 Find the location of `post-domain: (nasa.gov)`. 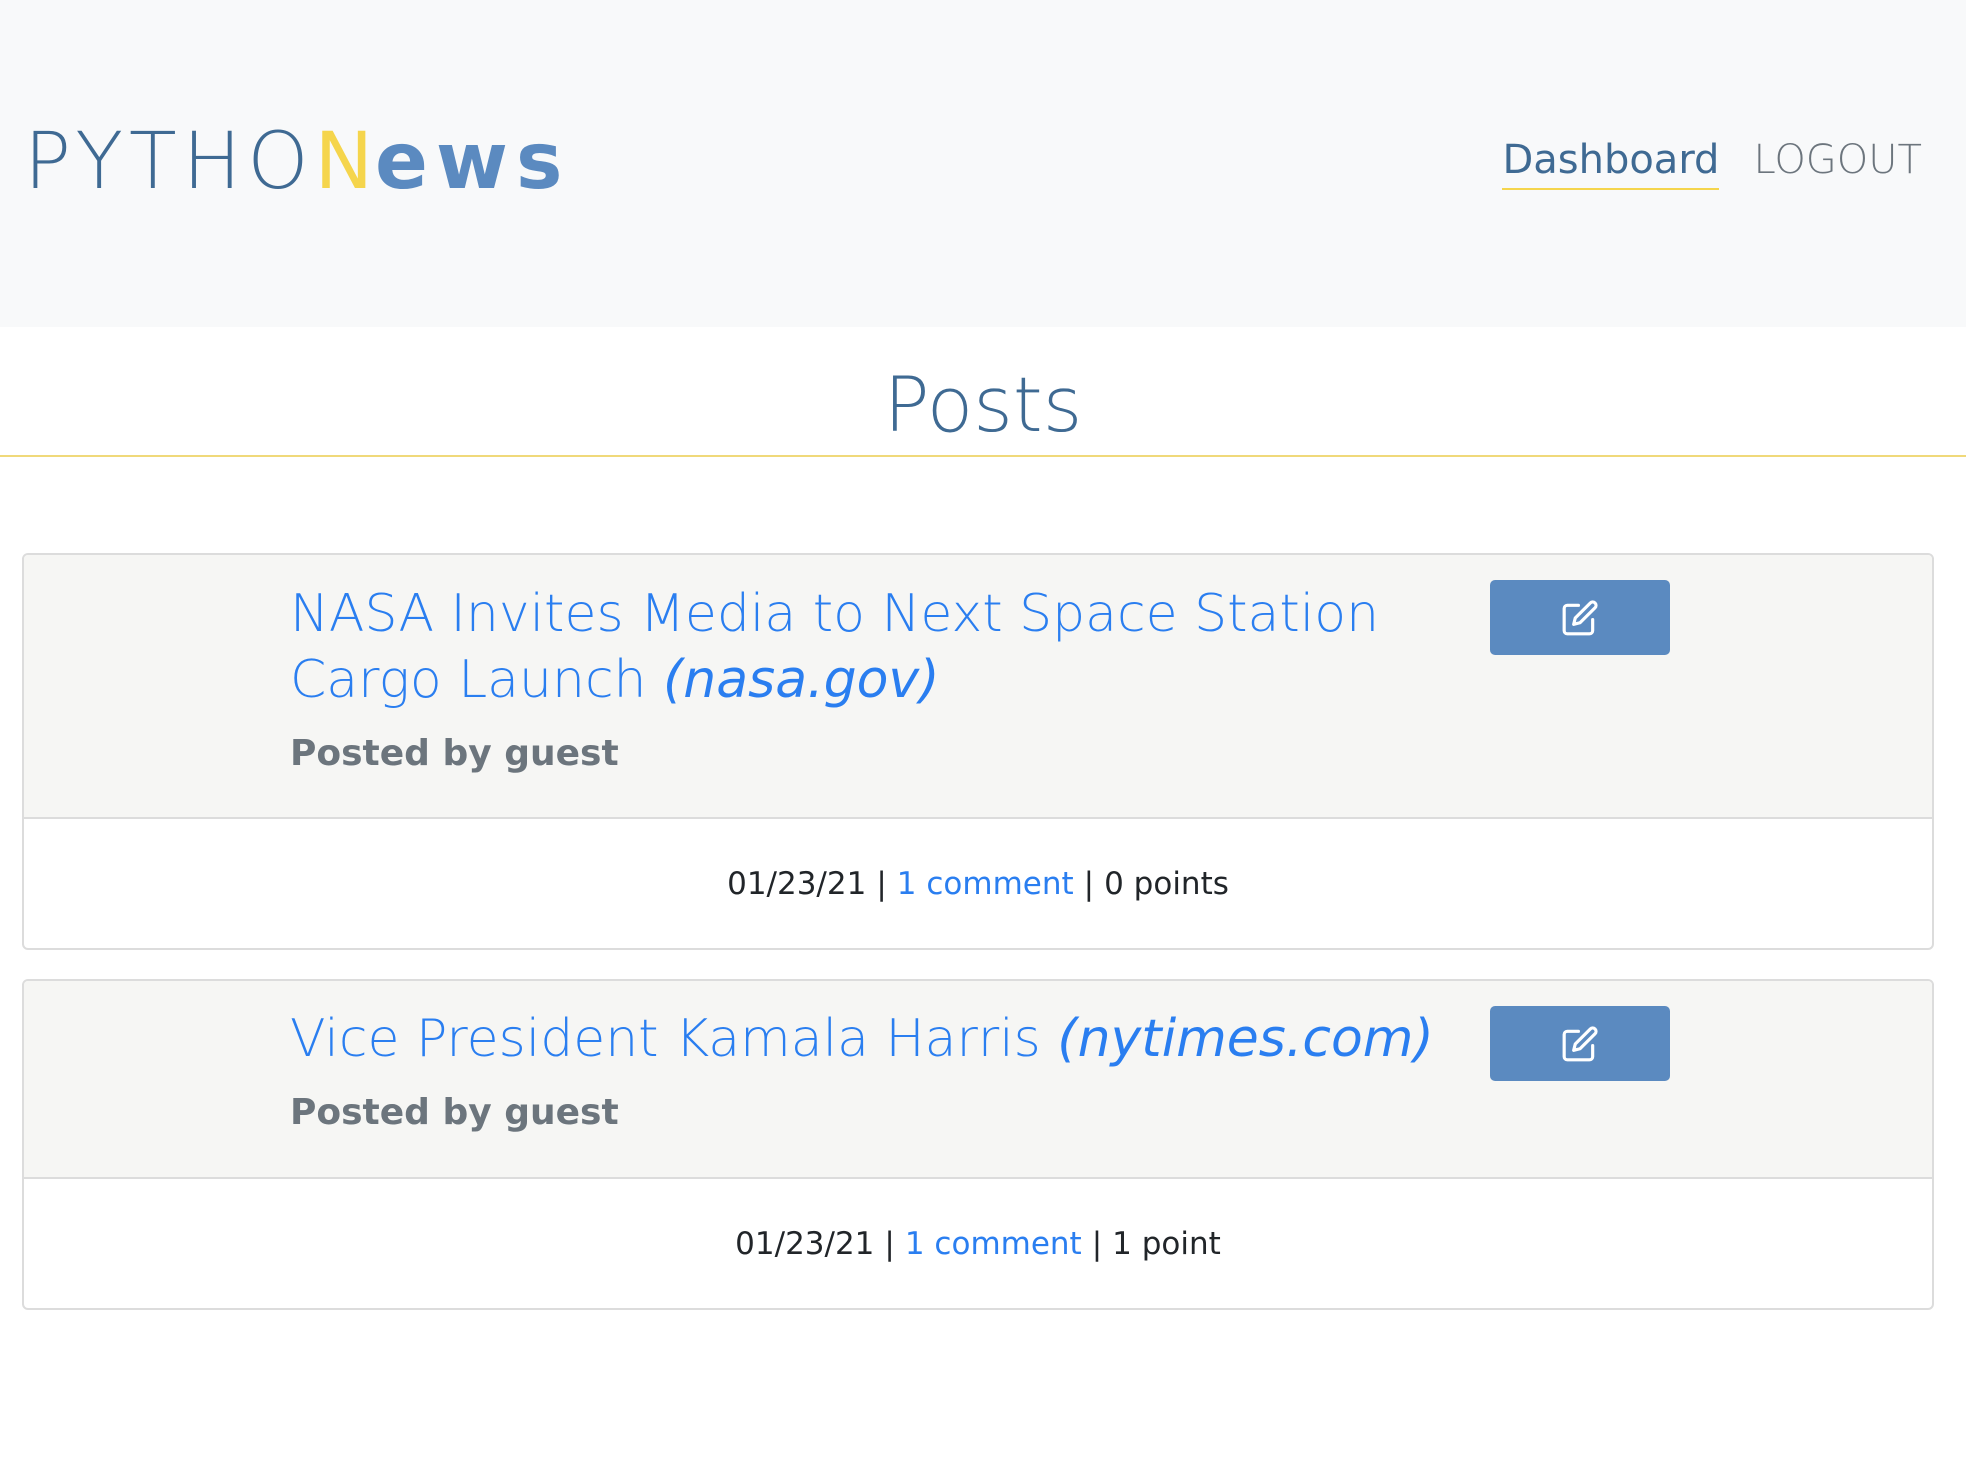

post-domain: (nasa.gov) is located at coordinates (801, 680).